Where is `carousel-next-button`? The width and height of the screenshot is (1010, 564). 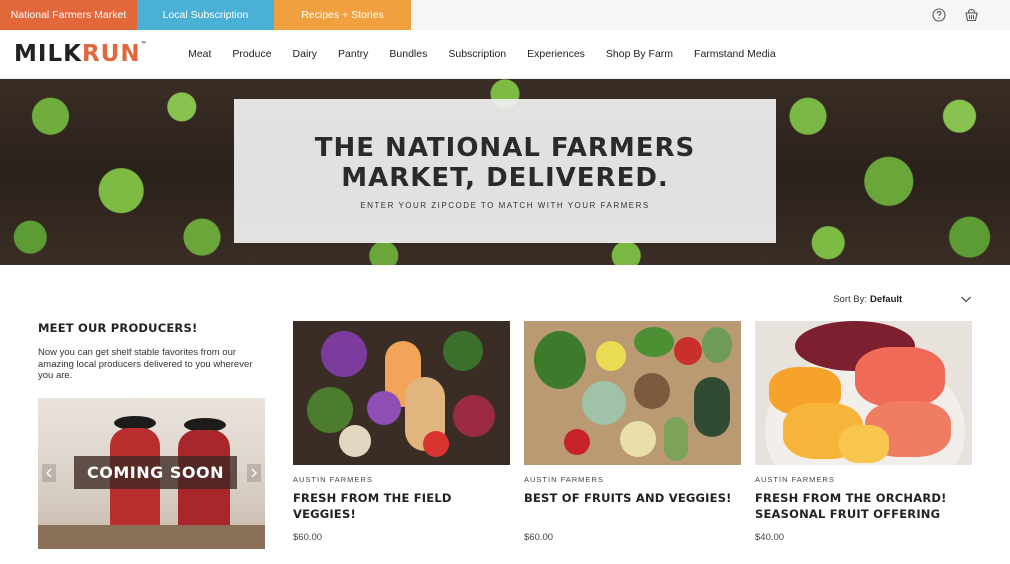
carousel-next-button is located at coordinates (254, 473).